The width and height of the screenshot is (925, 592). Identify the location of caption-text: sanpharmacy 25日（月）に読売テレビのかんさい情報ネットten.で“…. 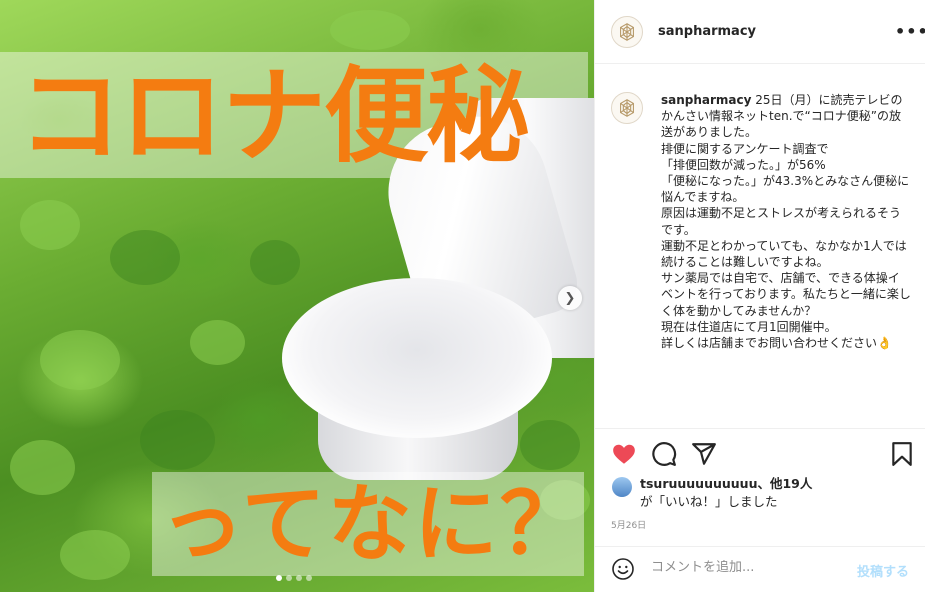
(786, 221).